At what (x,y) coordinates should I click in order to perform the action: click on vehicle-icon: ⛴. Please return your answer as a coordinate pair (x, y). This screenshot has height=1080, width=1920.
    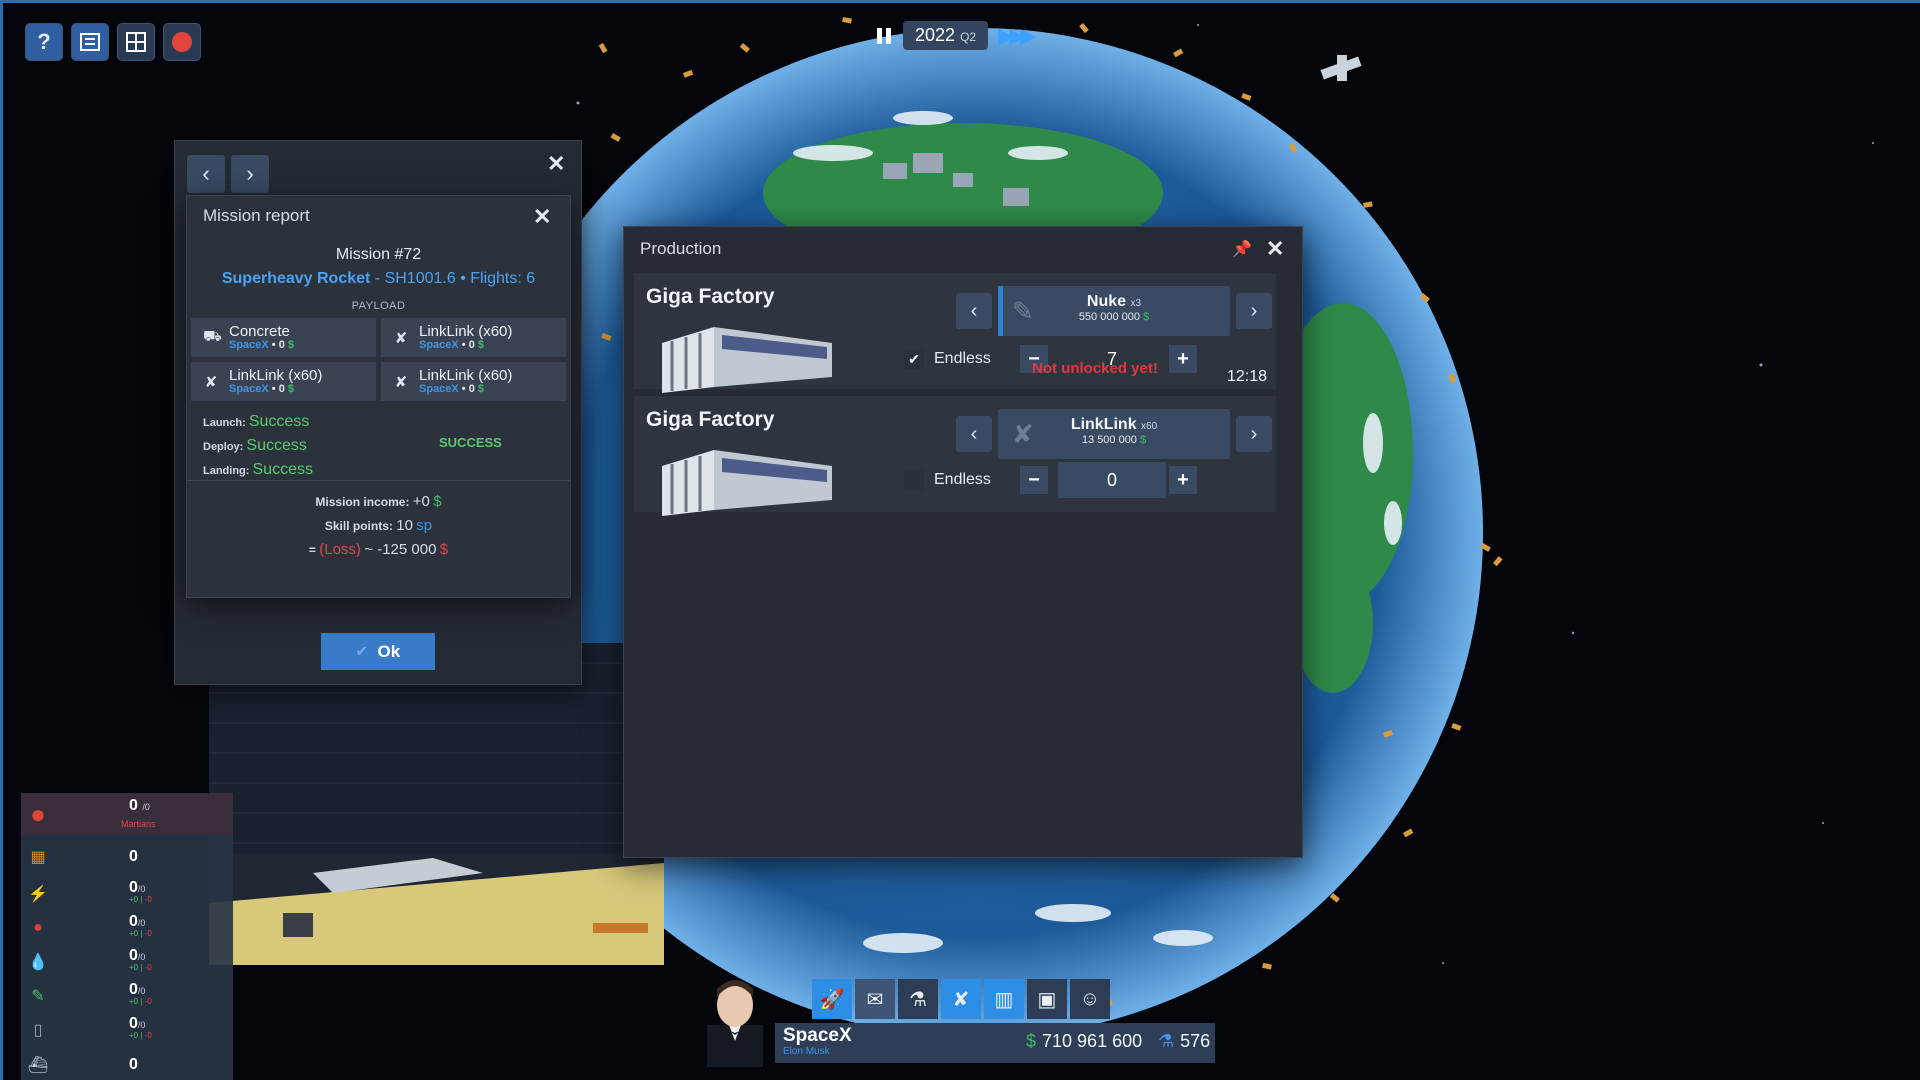
    Looking at the image, I should click on (38, 1065).